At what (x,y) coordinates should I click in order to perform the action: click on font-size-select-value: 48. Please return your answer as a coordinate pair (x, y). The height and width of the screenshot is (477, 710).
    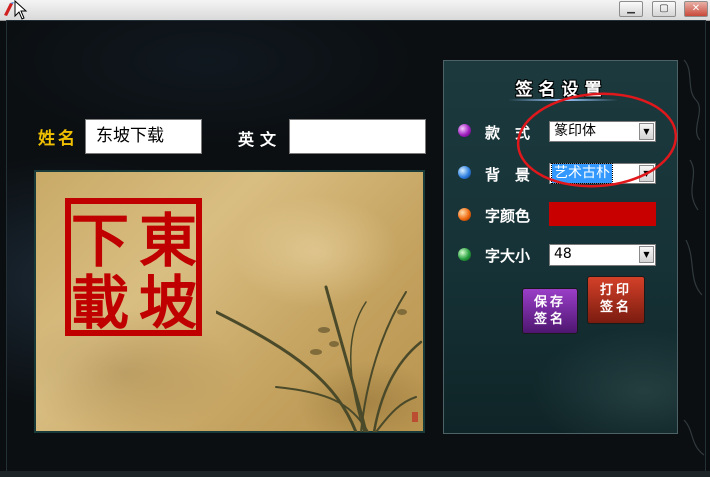
    Looking at the image, I should click on (563, 254).